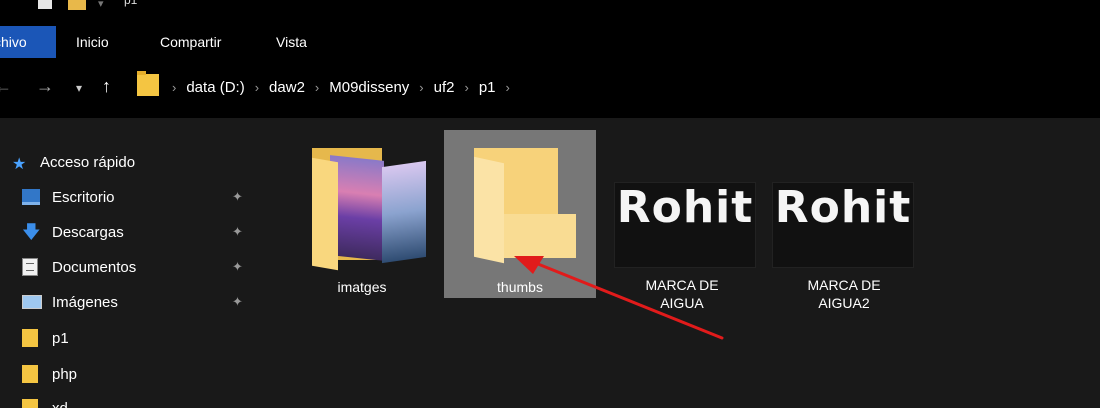 This screenshot has width=1113, height=408. I want to click on properties-icon, so click(45, 4).